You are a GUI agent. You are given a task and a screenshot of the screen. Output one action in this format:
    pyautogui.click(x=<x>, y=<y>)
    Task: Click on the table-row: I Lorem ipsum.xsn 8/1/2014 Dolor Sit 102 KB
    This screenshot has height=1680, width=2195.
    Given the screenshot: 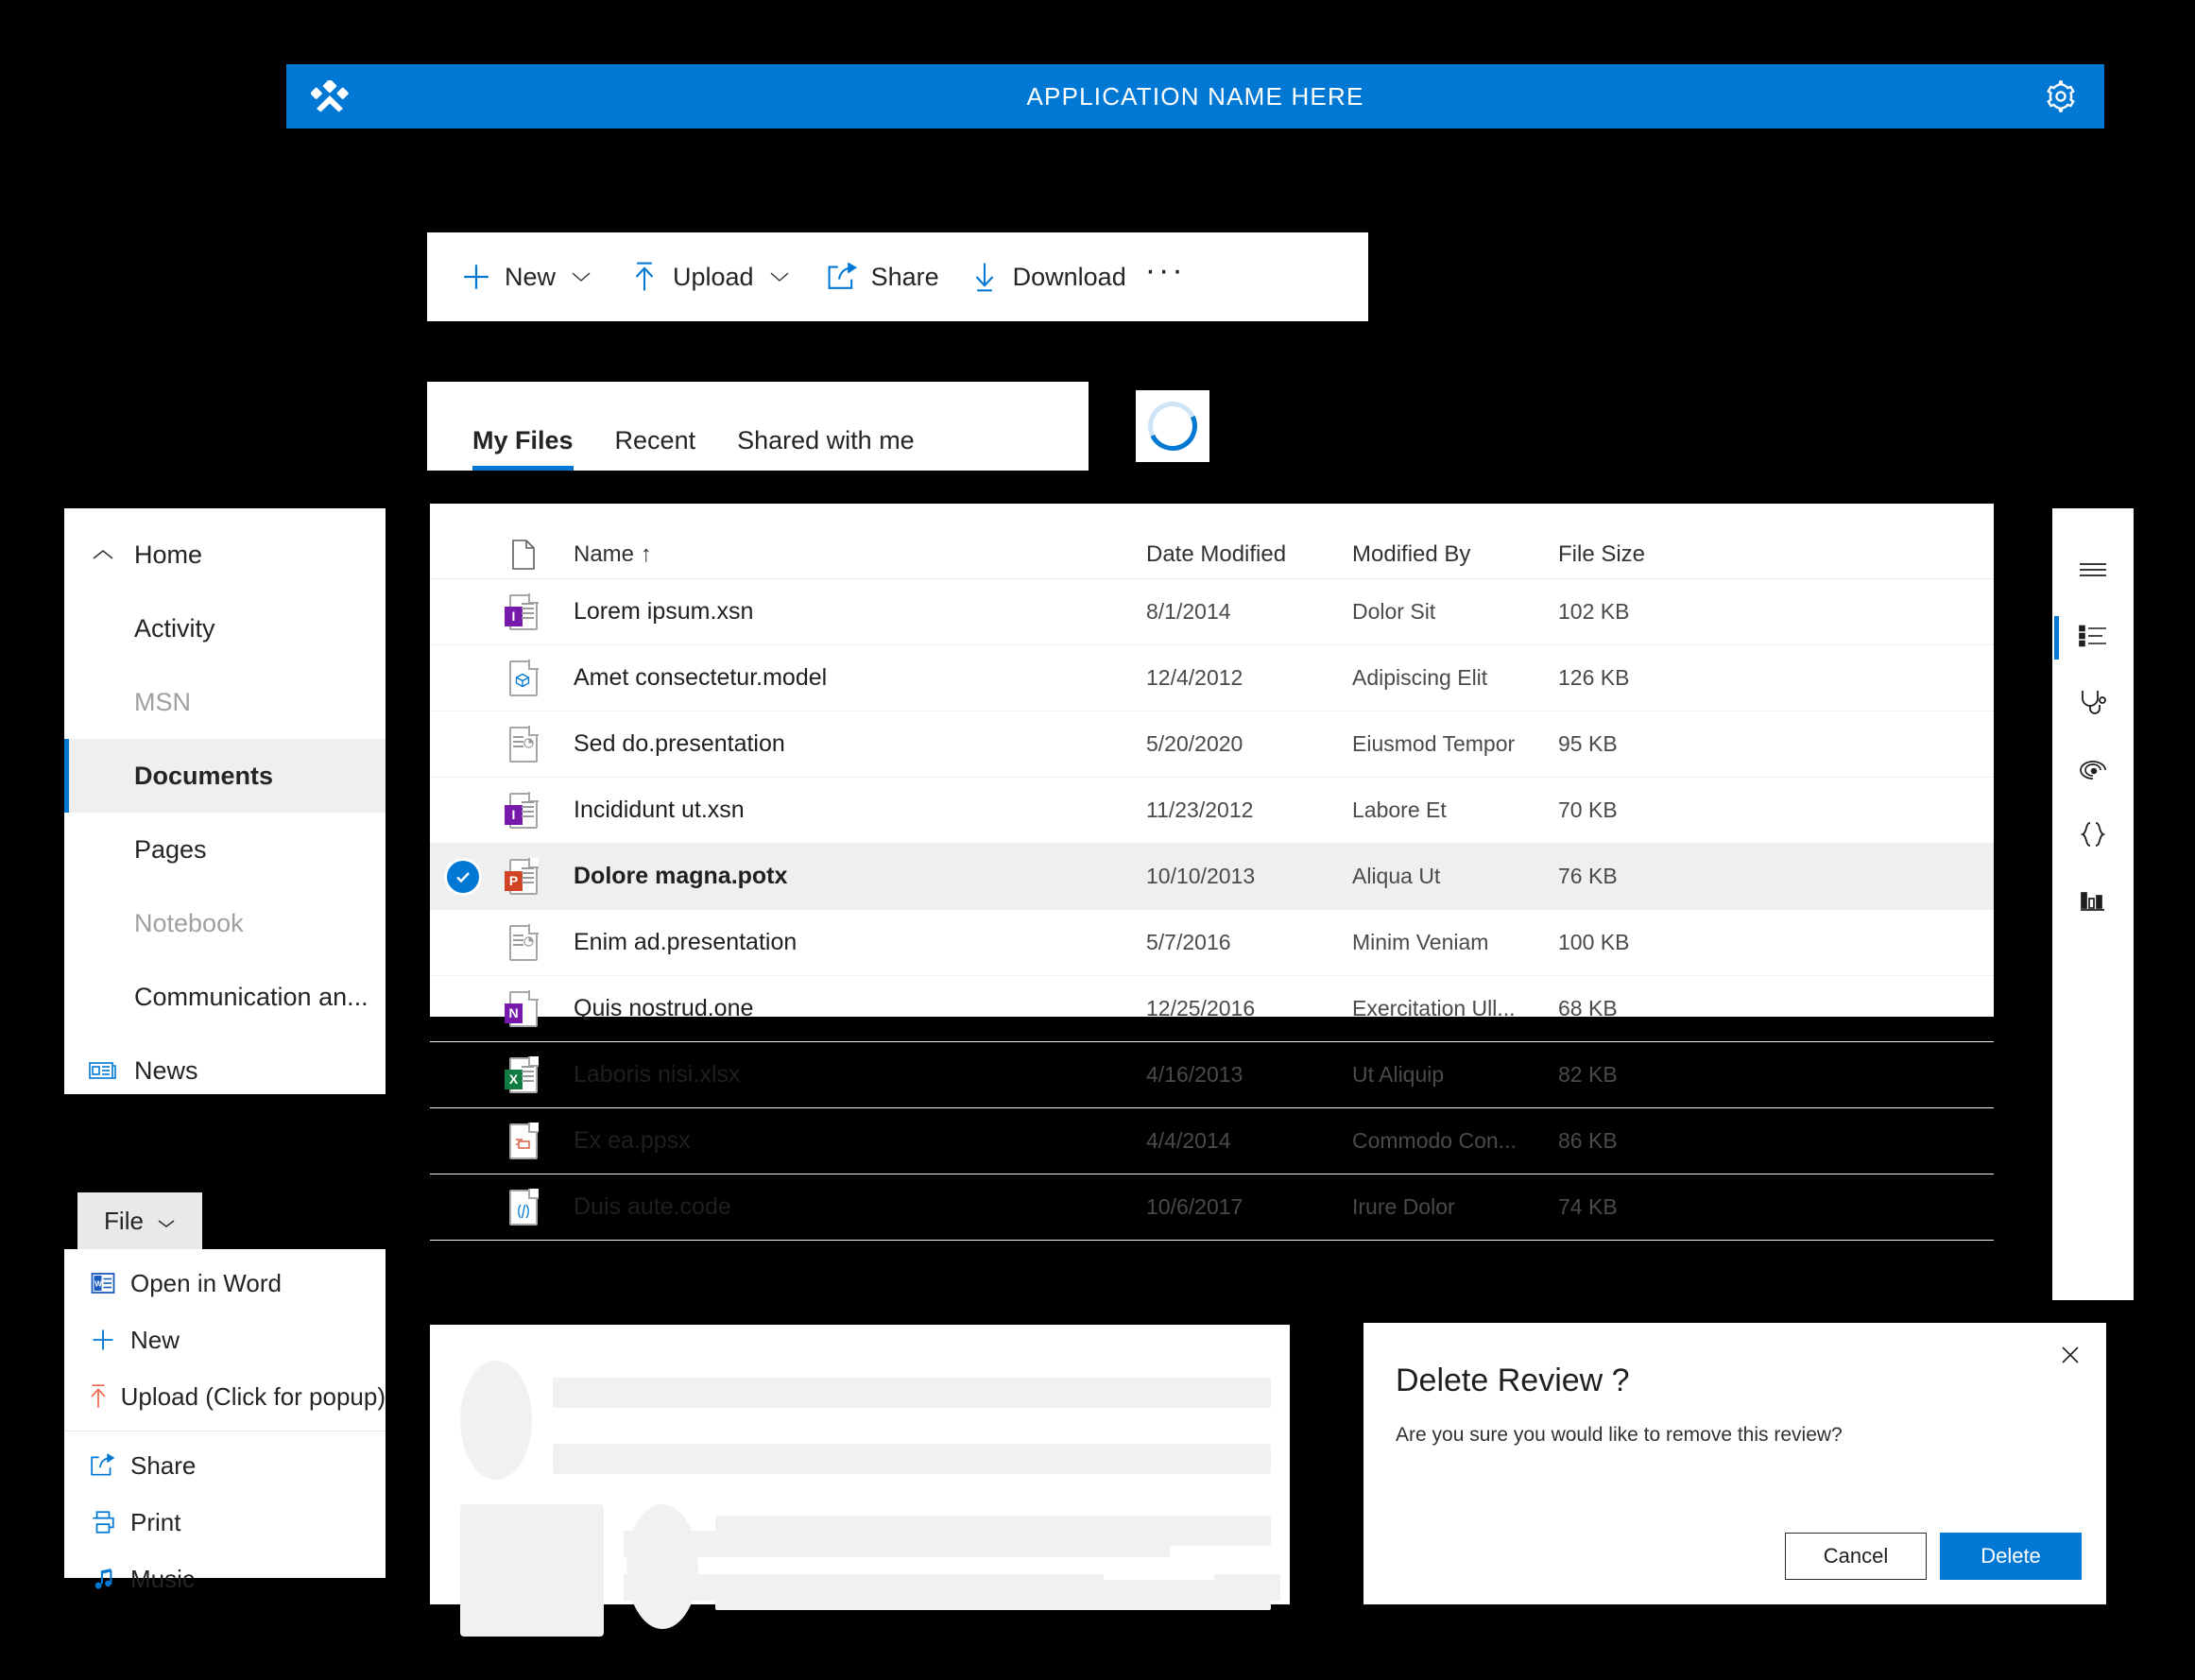 What is the action you would take?
    pyautogui.click(x=1212, y=612)
    